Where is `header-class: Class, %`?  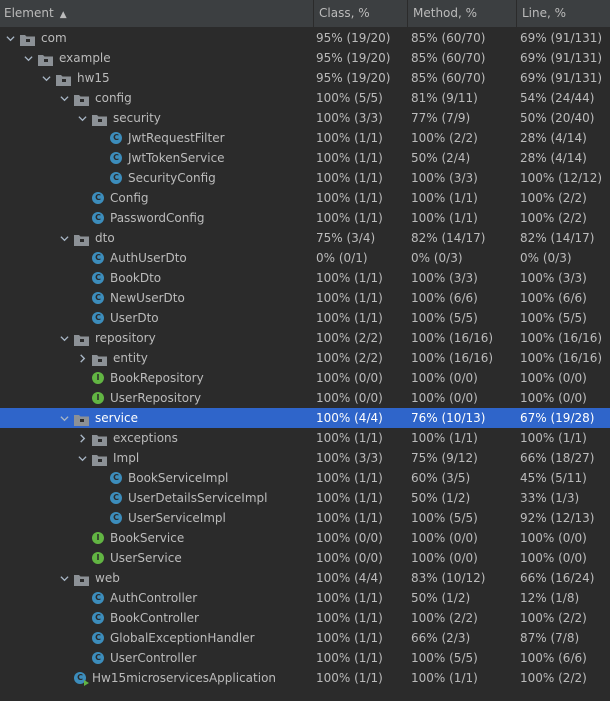
header-class: Class, % is located at coordinates (360, 13).